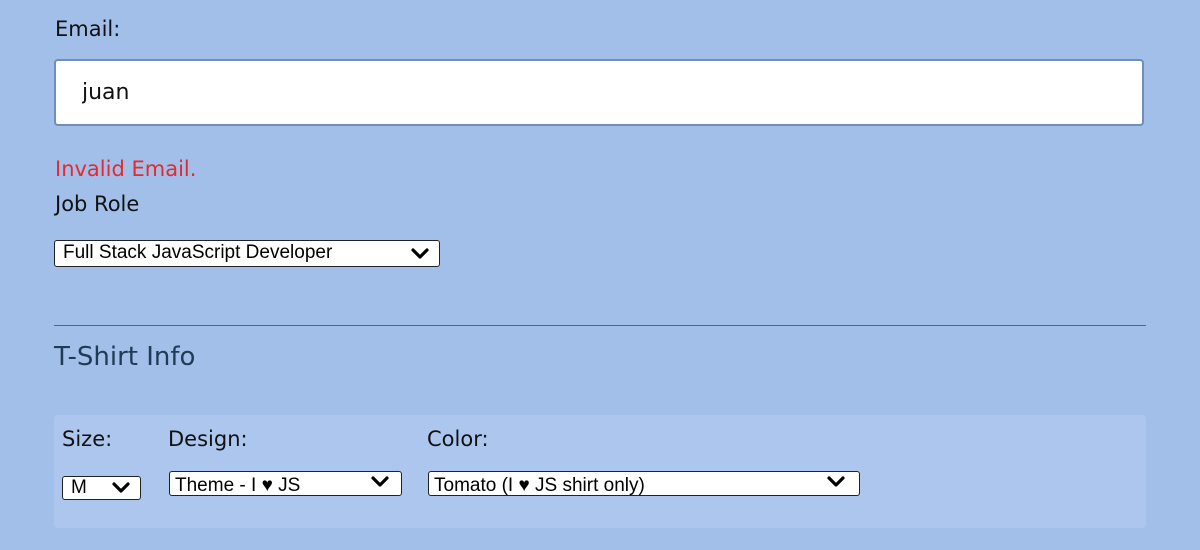 The width and height of the screenshot is (1200, 550). Describe the element at coordinates (125, 357) in the screenshot. I see `tshirt-section-title: T-Shirt Info` at that location.